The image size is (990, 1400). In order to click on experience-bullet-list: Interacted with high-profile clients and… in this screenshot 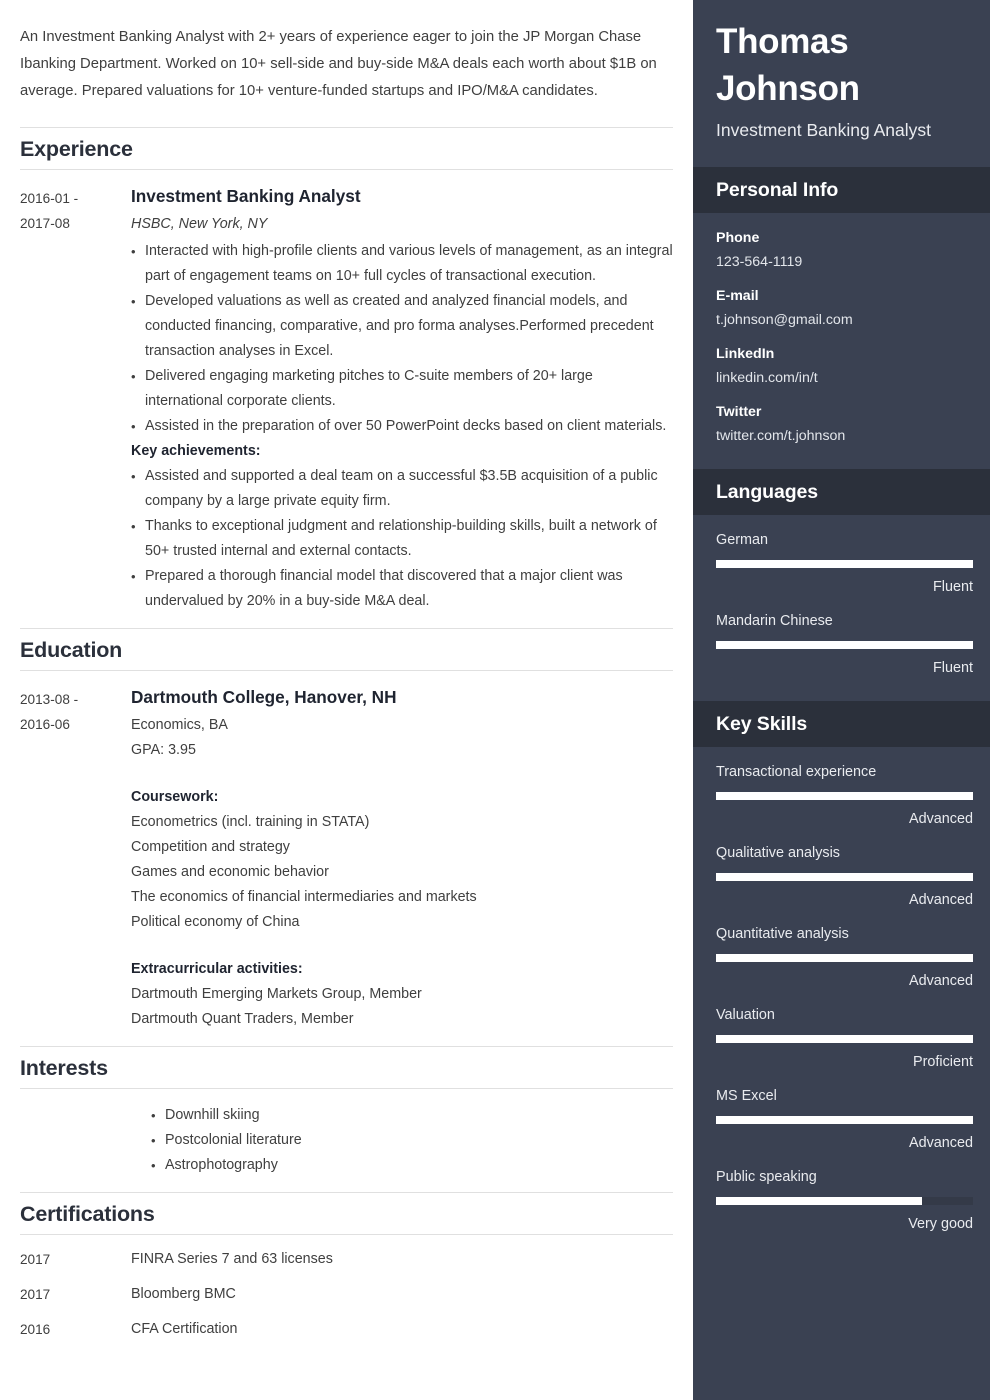, I will do `click(402, 339)`.